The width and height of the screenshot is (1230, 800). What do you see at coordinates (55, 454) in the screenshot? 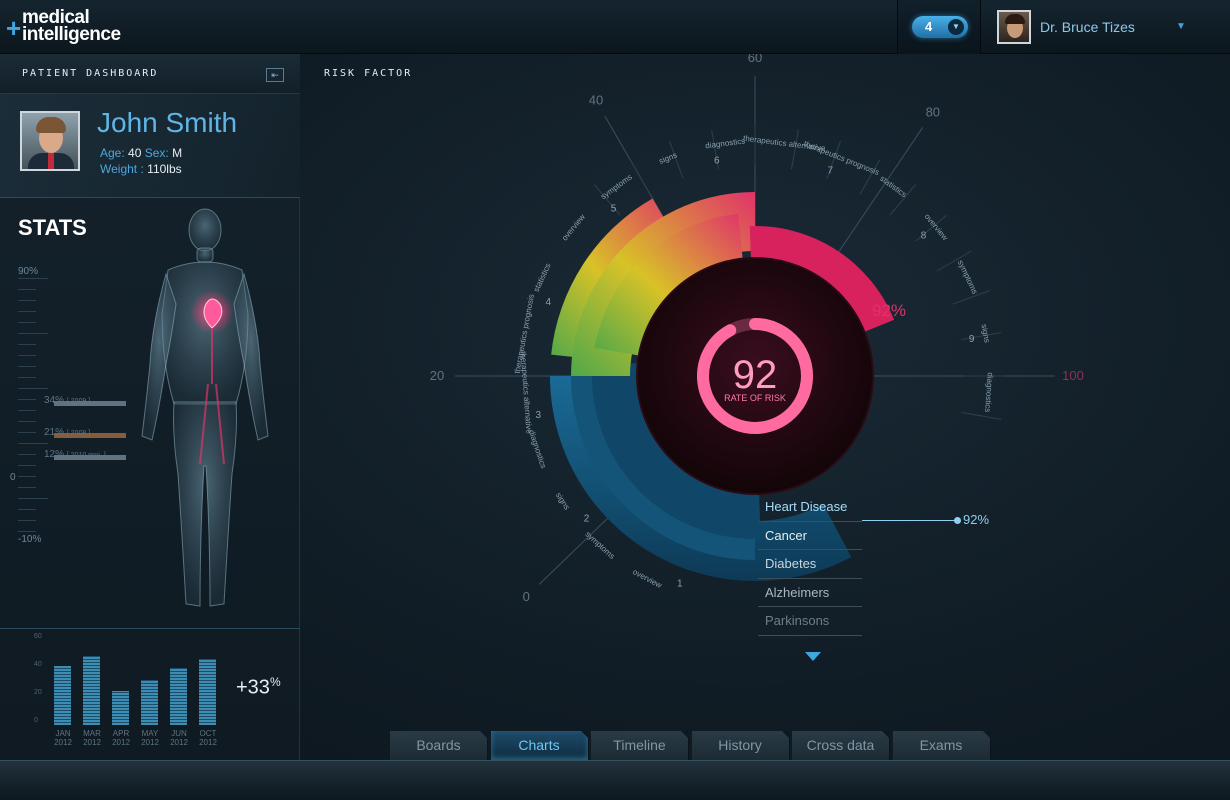
I see `stat-value: 12%` at bounding box center [55, 454].